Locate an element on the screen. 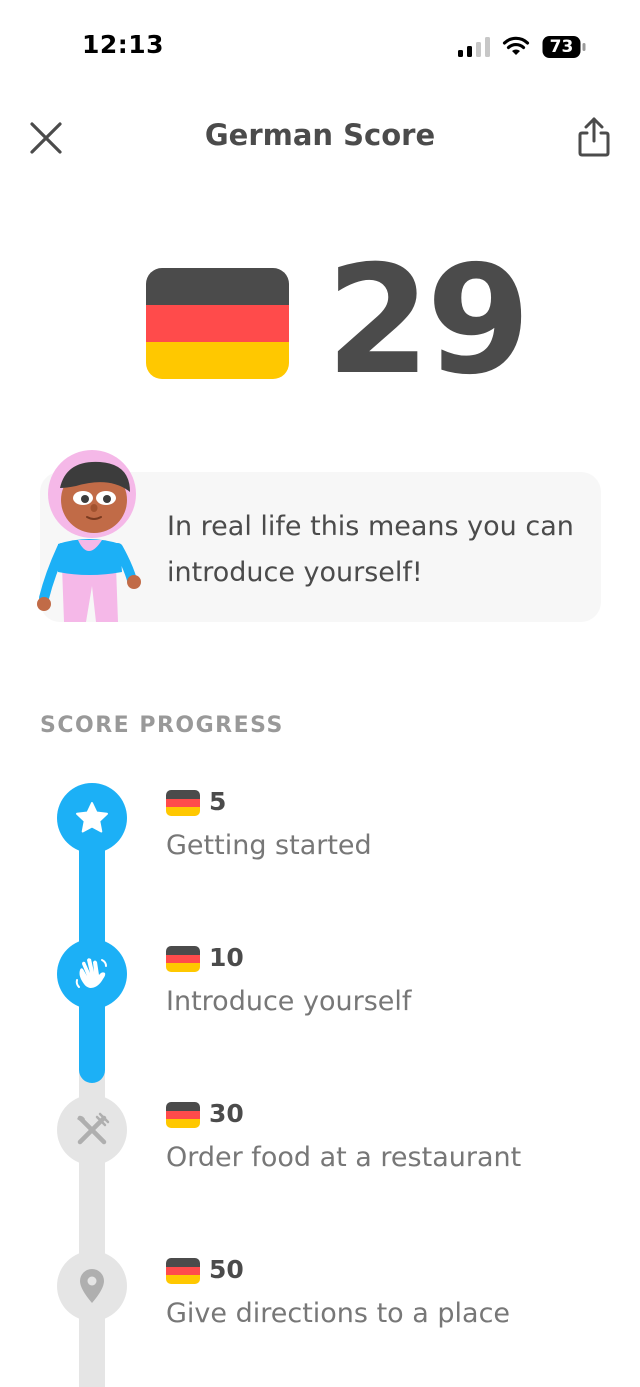 This screenshot has height=1387, width=640. map-pin-icon is located at coordinates (92, 1286).